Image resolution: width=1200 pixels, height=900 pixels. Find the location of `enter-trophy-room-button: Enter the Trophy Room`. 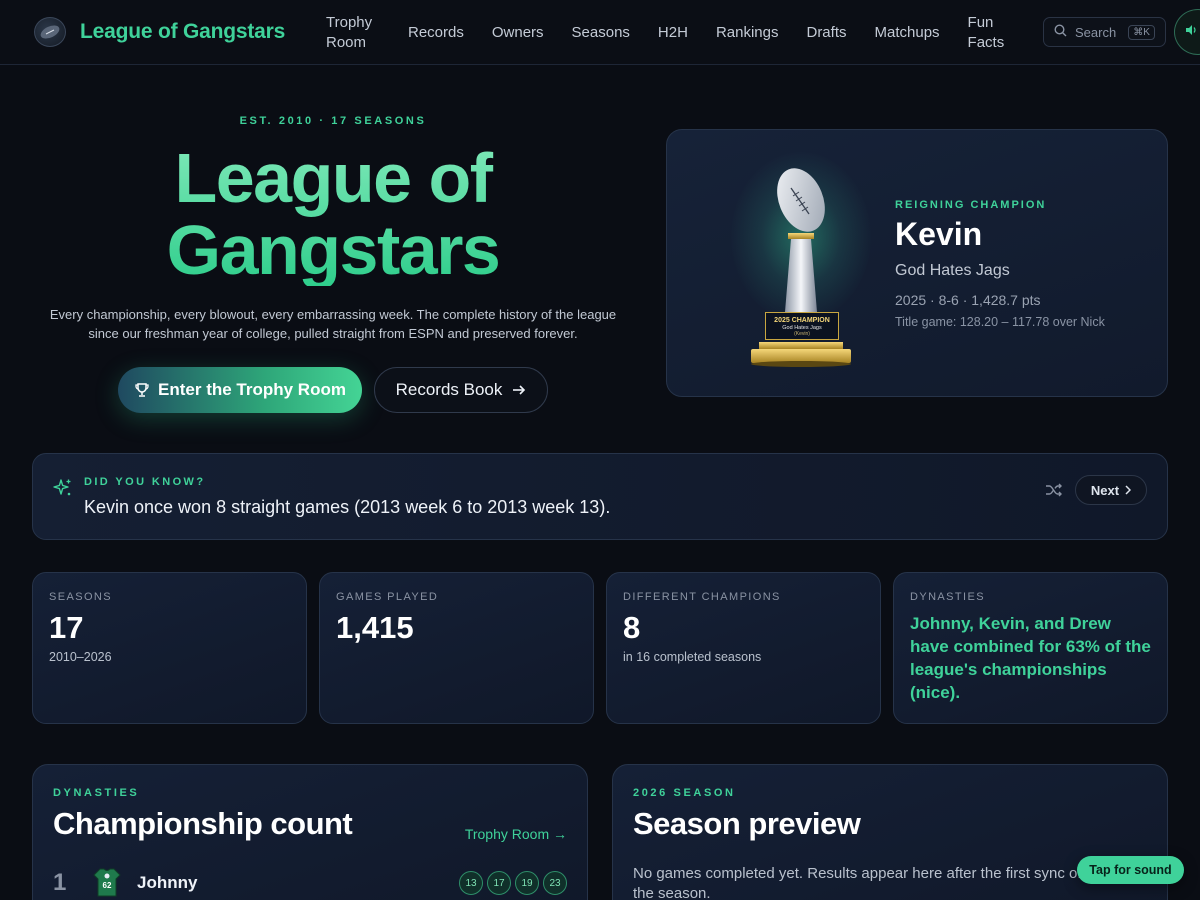

enter-trophy-room-button: Enter the Trophy Room is located at coordinates (240, 390).